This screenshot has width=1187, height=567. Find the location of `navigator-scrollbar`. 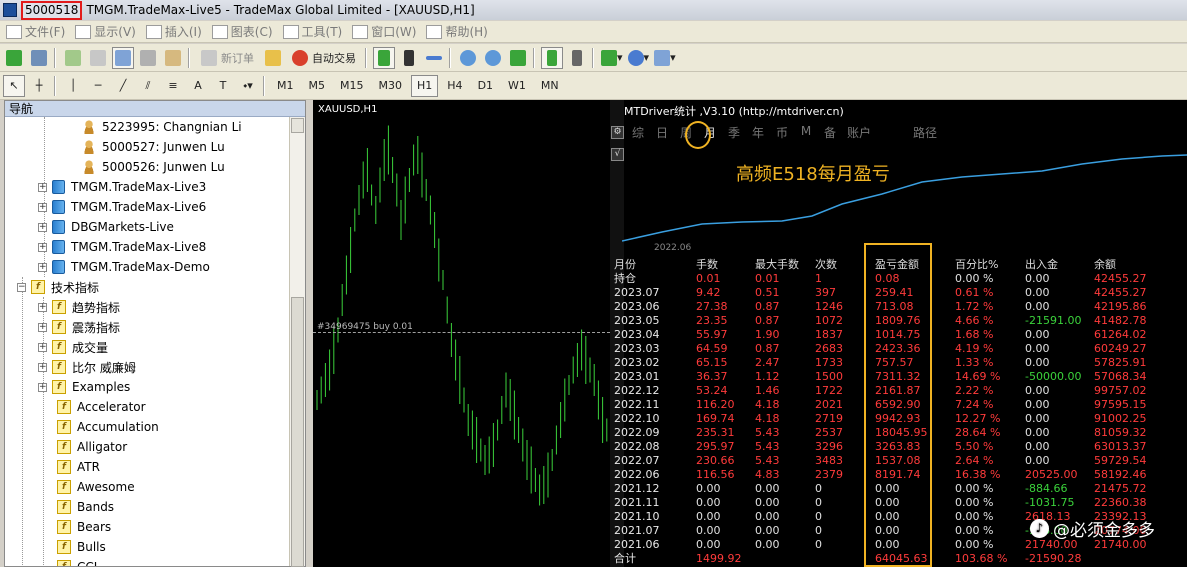

navigator-scrollbar is located at coordinates (297, 342).